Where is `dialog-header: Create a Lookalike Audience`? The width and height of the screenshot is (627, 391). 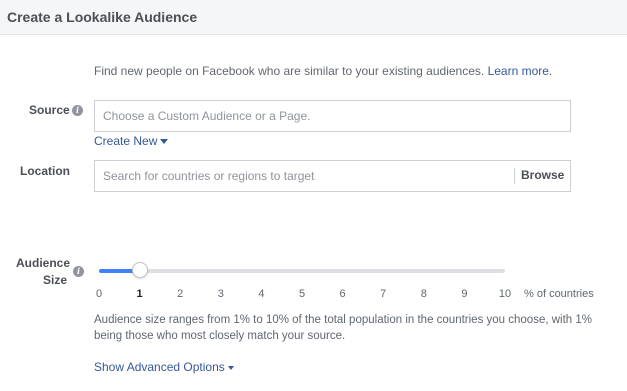
dialog-header: Create a Lookalike Audience is located at coordinates (313, 17).